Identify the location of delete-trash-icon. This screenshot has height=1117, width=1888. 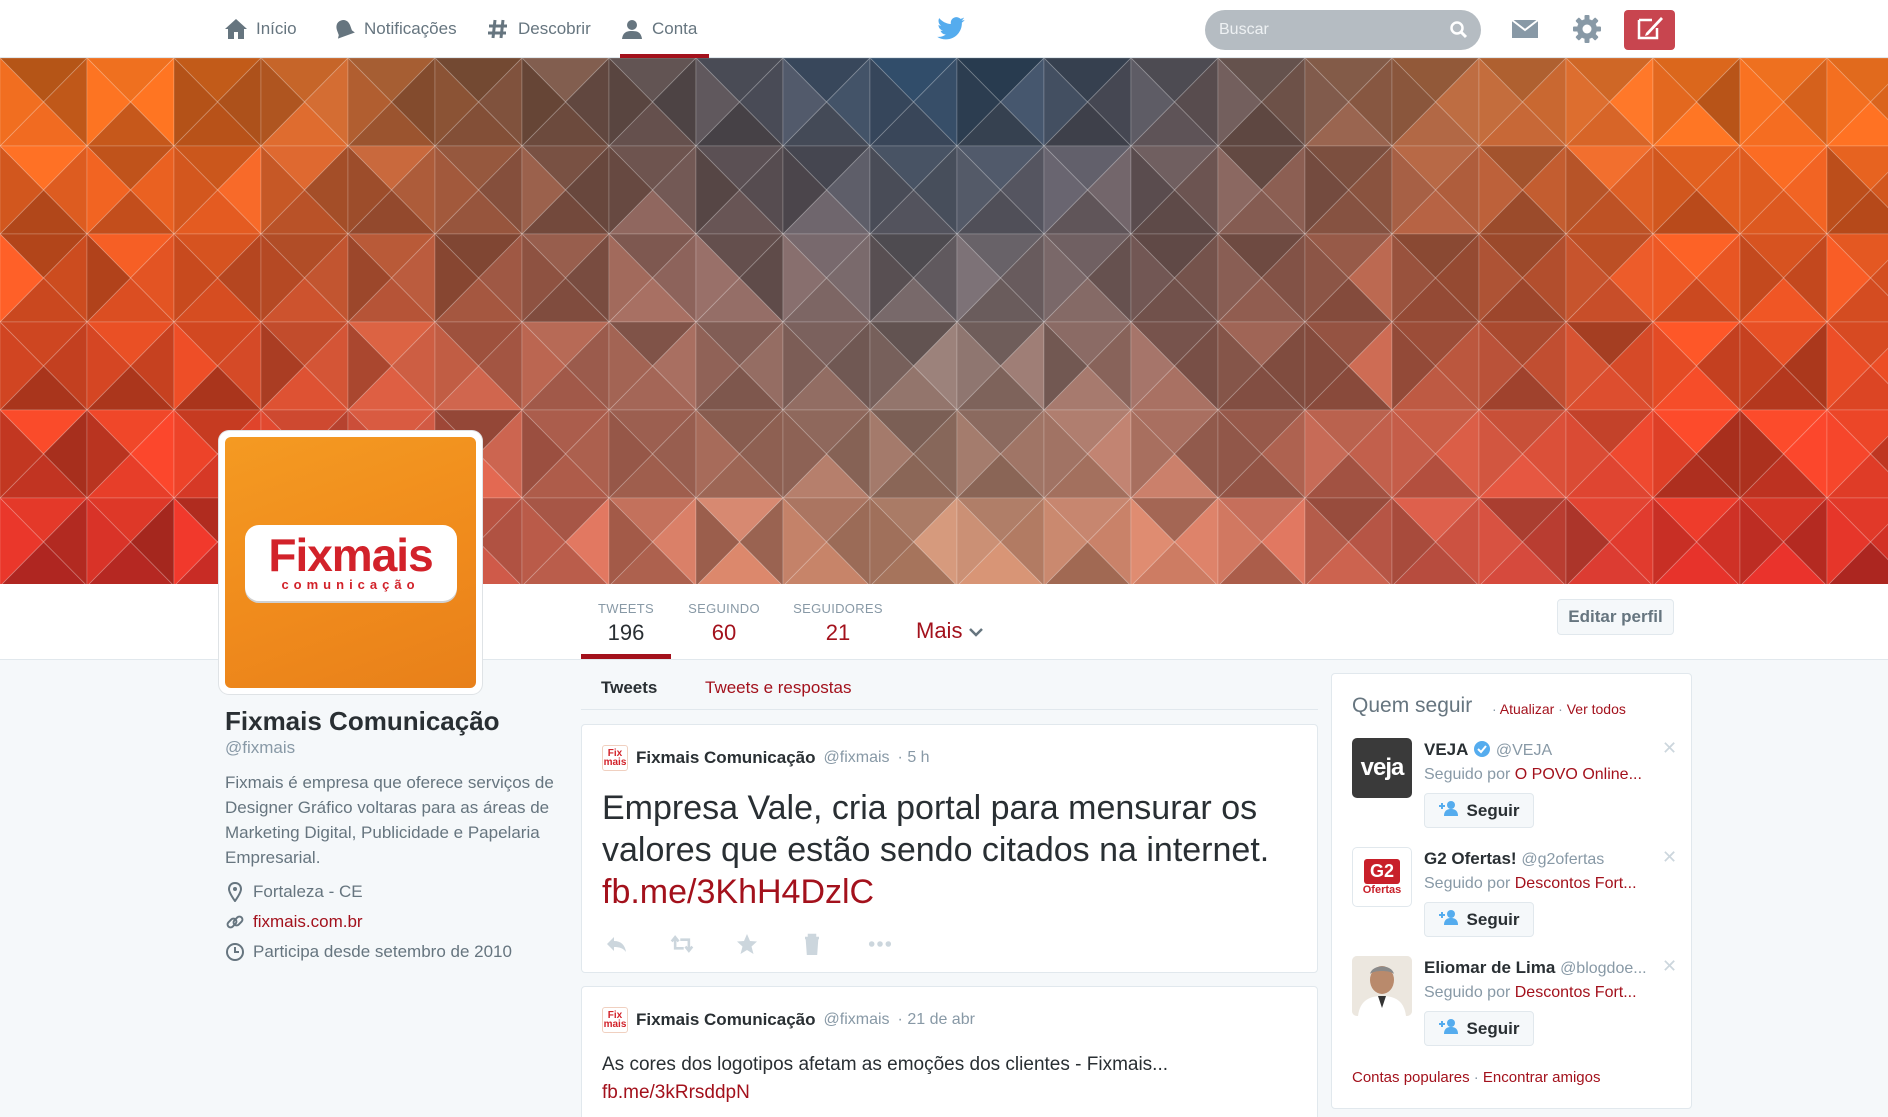
(814, 944).